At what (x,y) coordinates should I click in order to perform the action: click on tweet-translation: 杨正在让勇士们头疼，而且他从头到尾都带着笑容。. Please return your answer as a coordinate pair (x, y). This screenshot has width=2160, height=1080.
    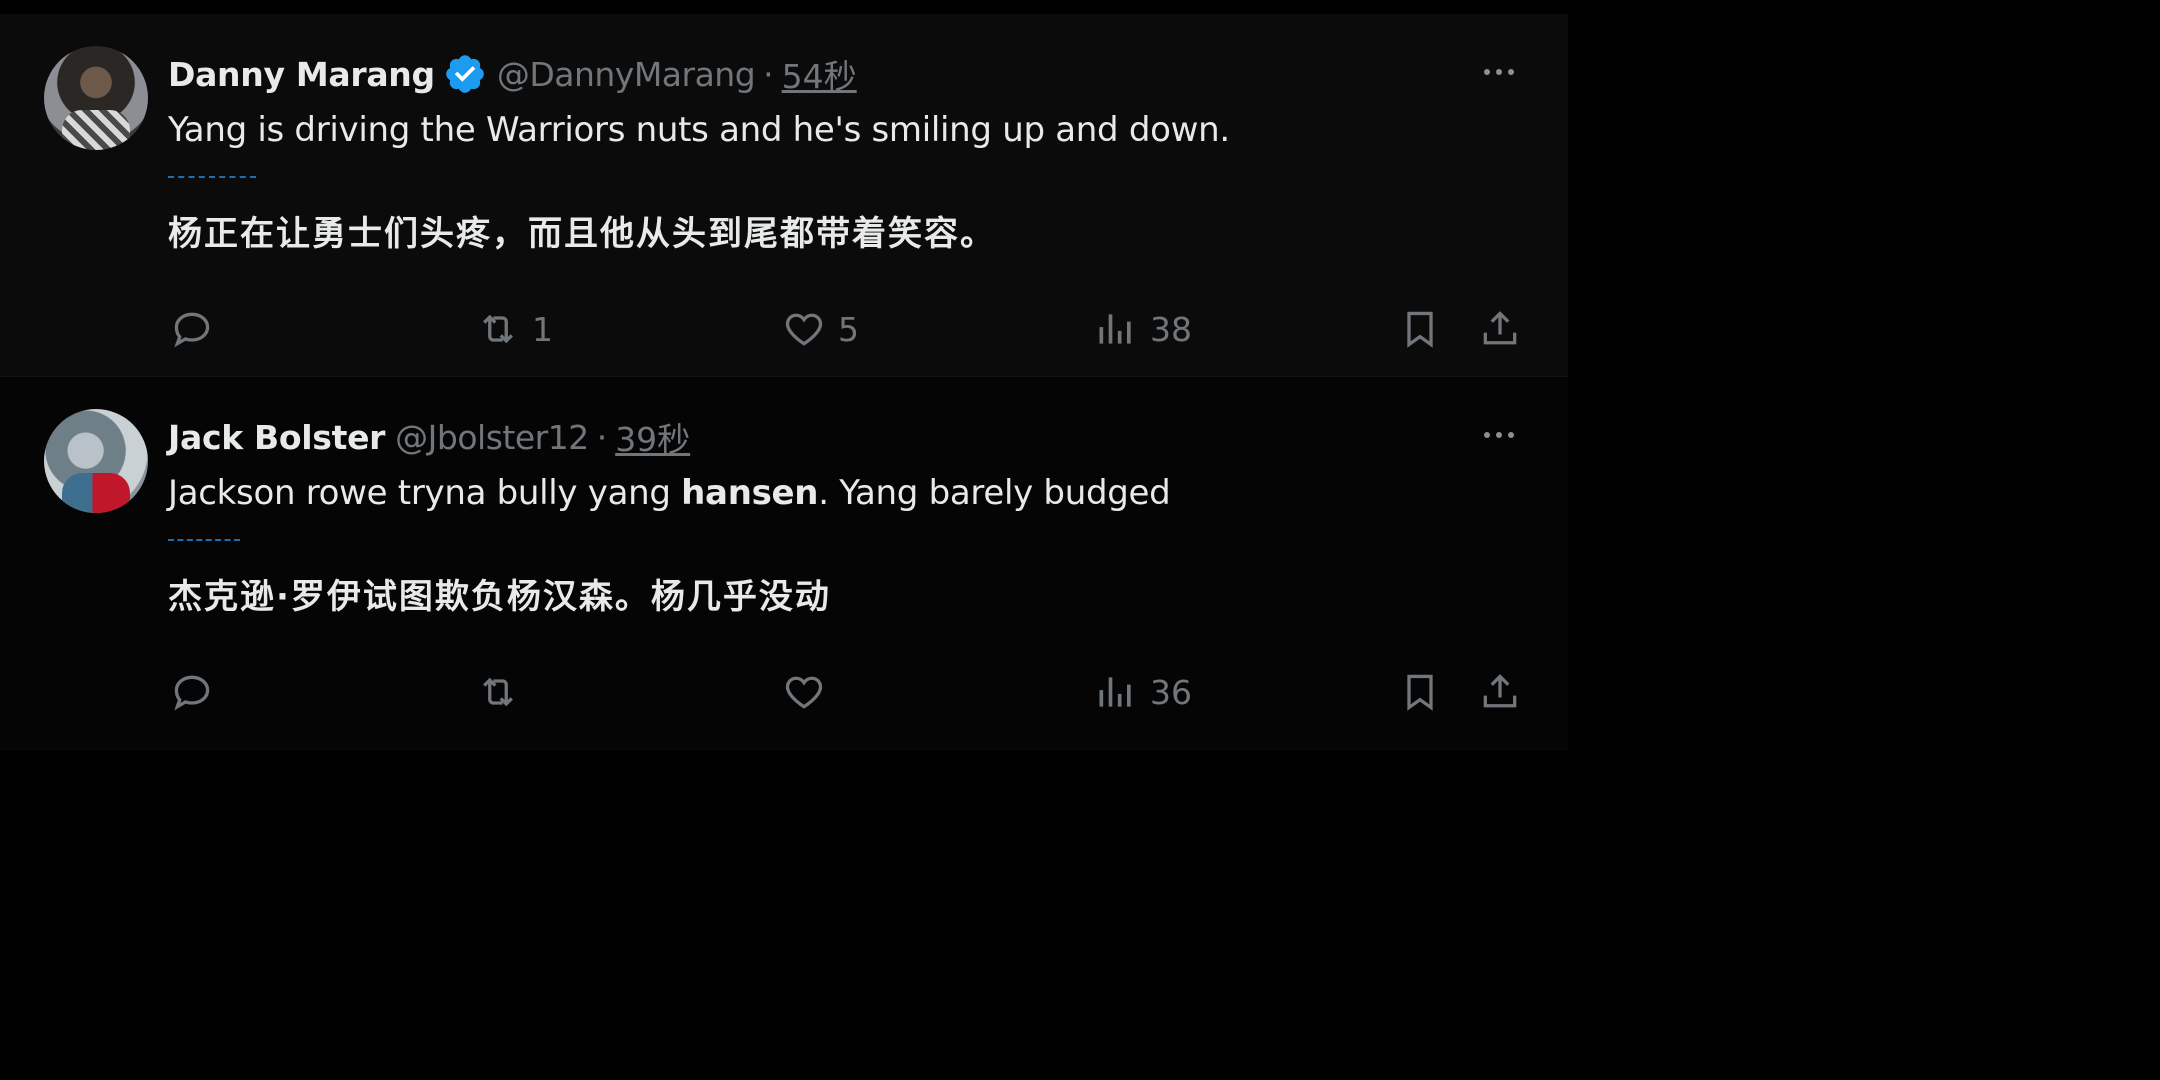
    Looking at the image, I should click on (582, 234).